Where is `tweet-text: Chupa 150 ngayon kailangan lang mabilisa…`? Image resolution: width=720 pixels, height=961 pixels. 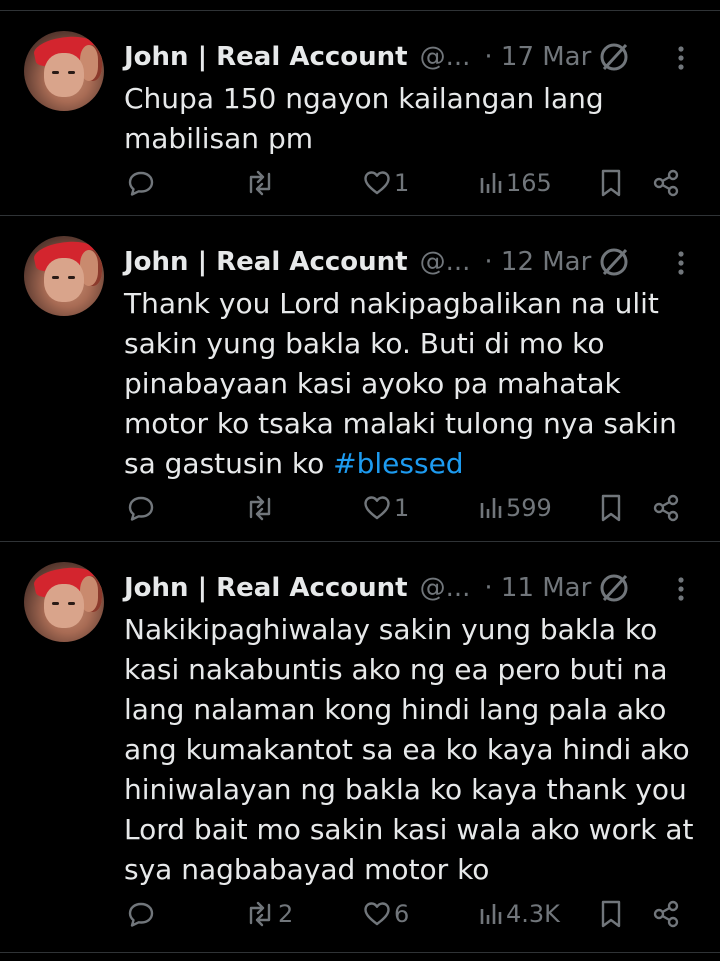
tweet-text: Chupa 150 ngayon kailangan lang mabilisa… is located at coordinates (409, 119).